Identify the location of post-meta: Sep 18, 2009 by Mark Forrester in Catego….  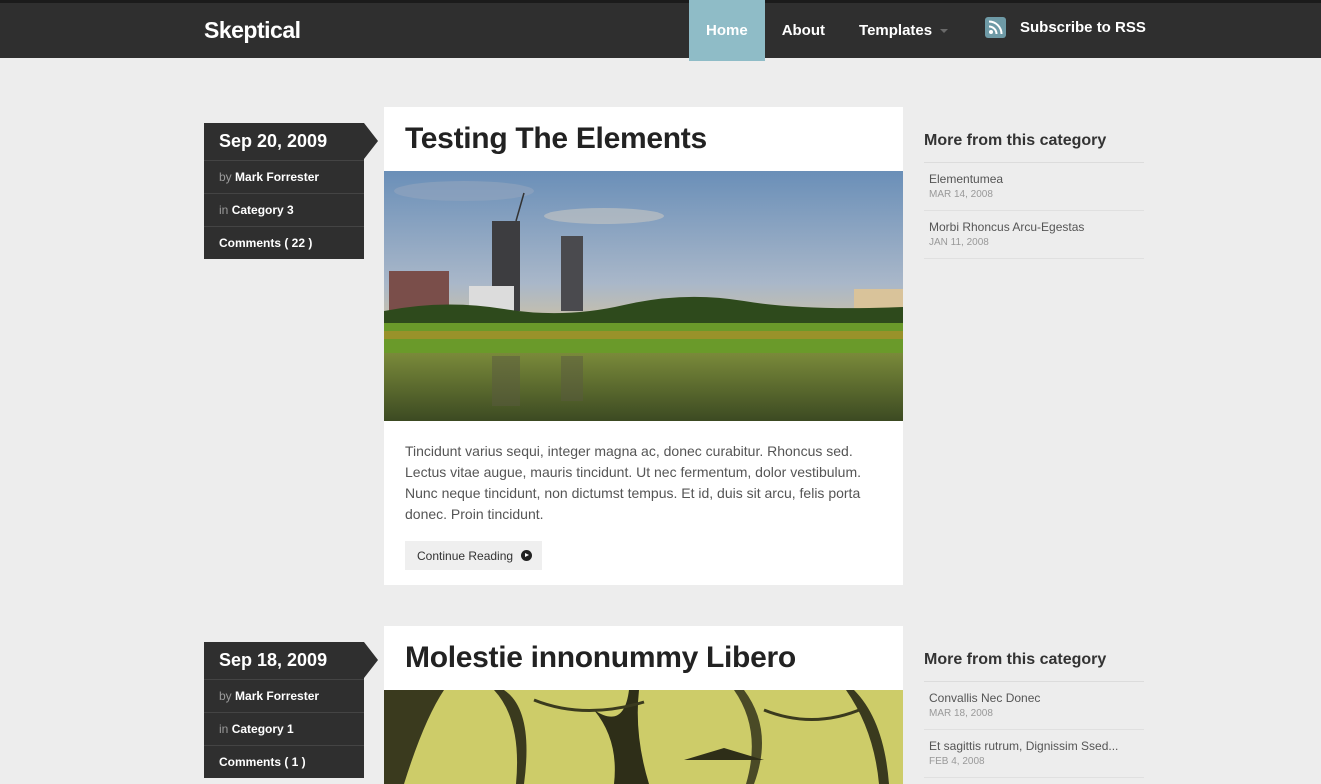
(291, 710).